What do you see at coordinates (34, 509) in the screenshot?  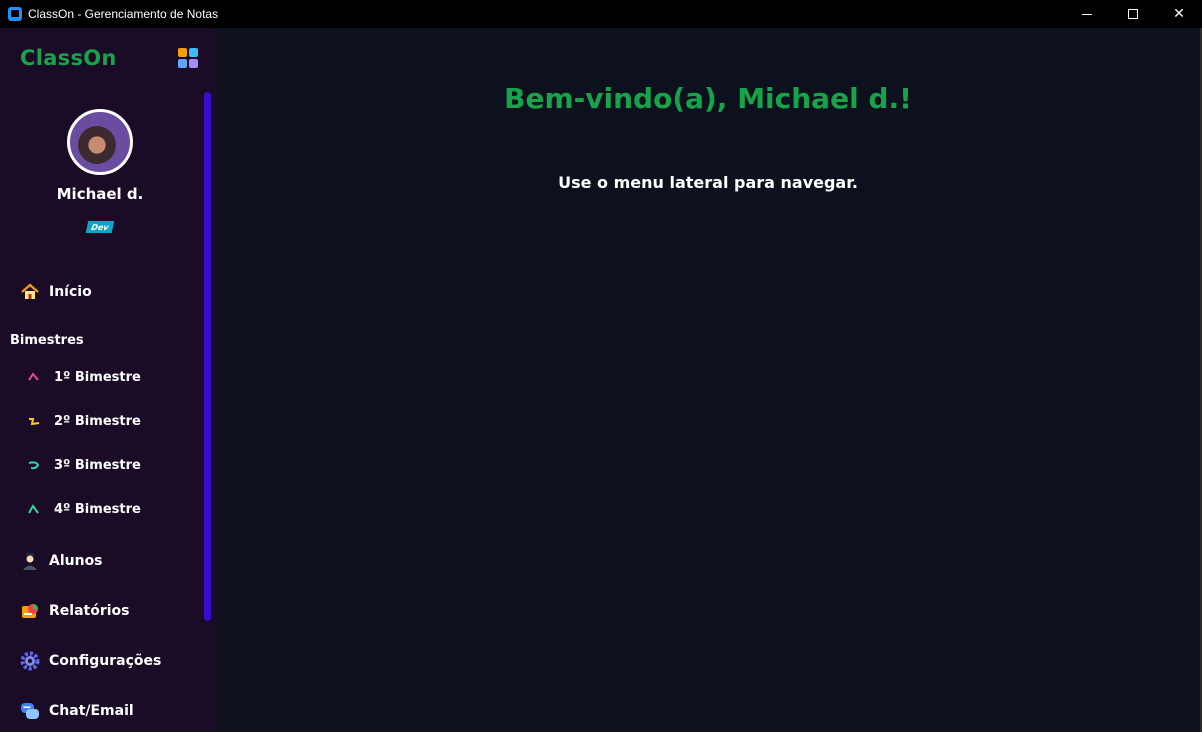 I see `green-squiggle-icon` at bounding box center [34, 509].